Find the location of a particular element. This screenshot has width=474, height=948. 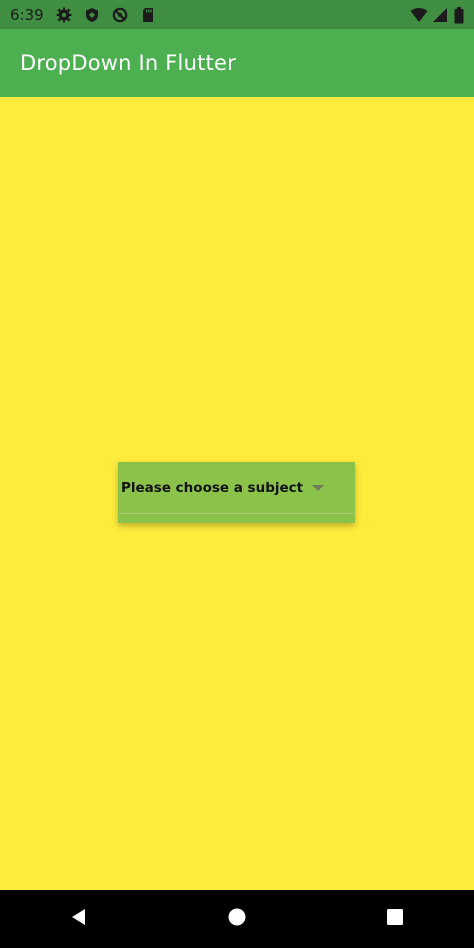

dropdown-button: Please choose a subject is located at coordinates (236, 487).